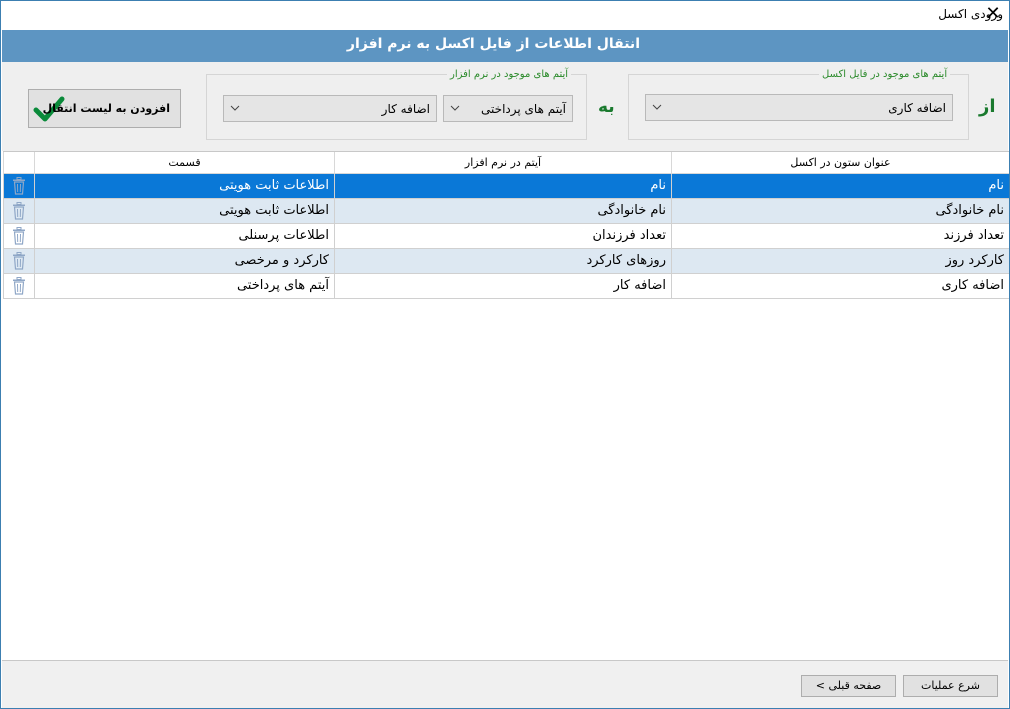 This screenshot has height=709, width=1010. Describe the element at coordinates (330, 108) in the screenshot. I see `software-item-select: اضافه کار` at that location.